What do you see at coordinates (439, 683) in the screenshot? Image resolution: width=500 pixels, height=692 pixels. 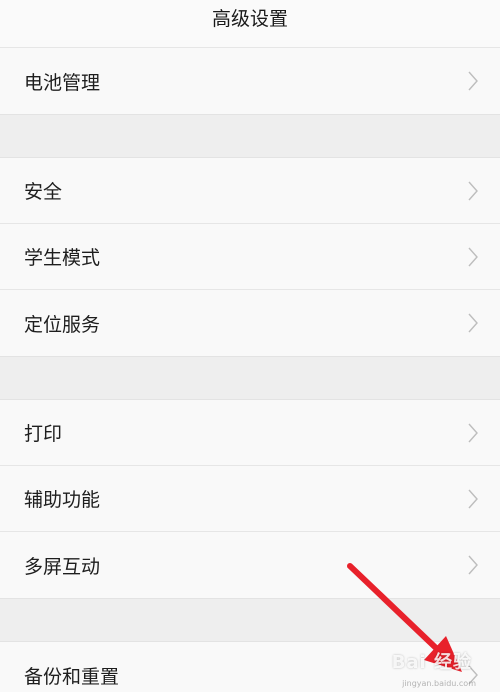 I see `watermark-url: jingyan.baidu.com` at bounding box center [439, 683].